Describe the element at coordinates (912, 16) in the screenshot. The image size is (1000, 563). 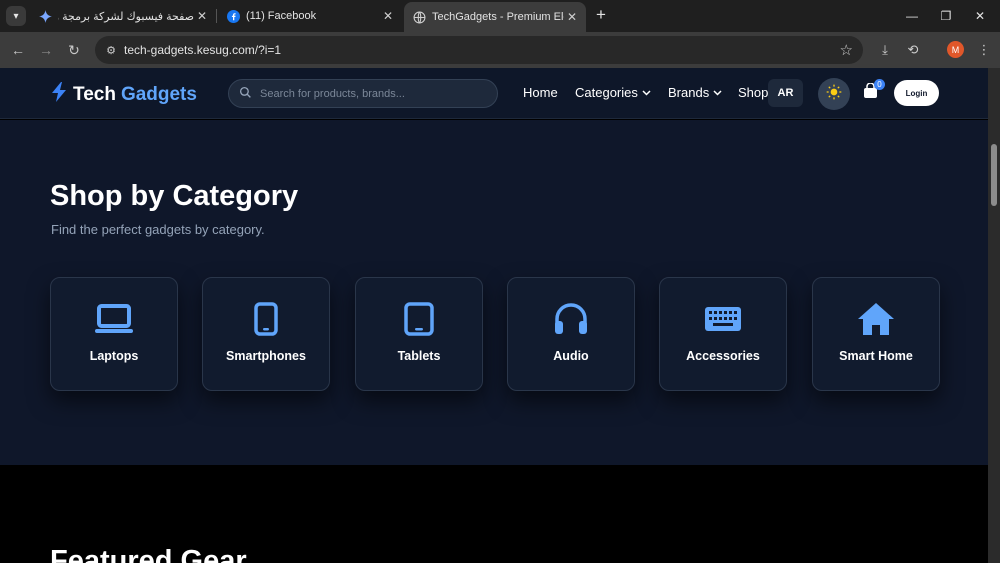
I see `minimize-icon: —` at that location.